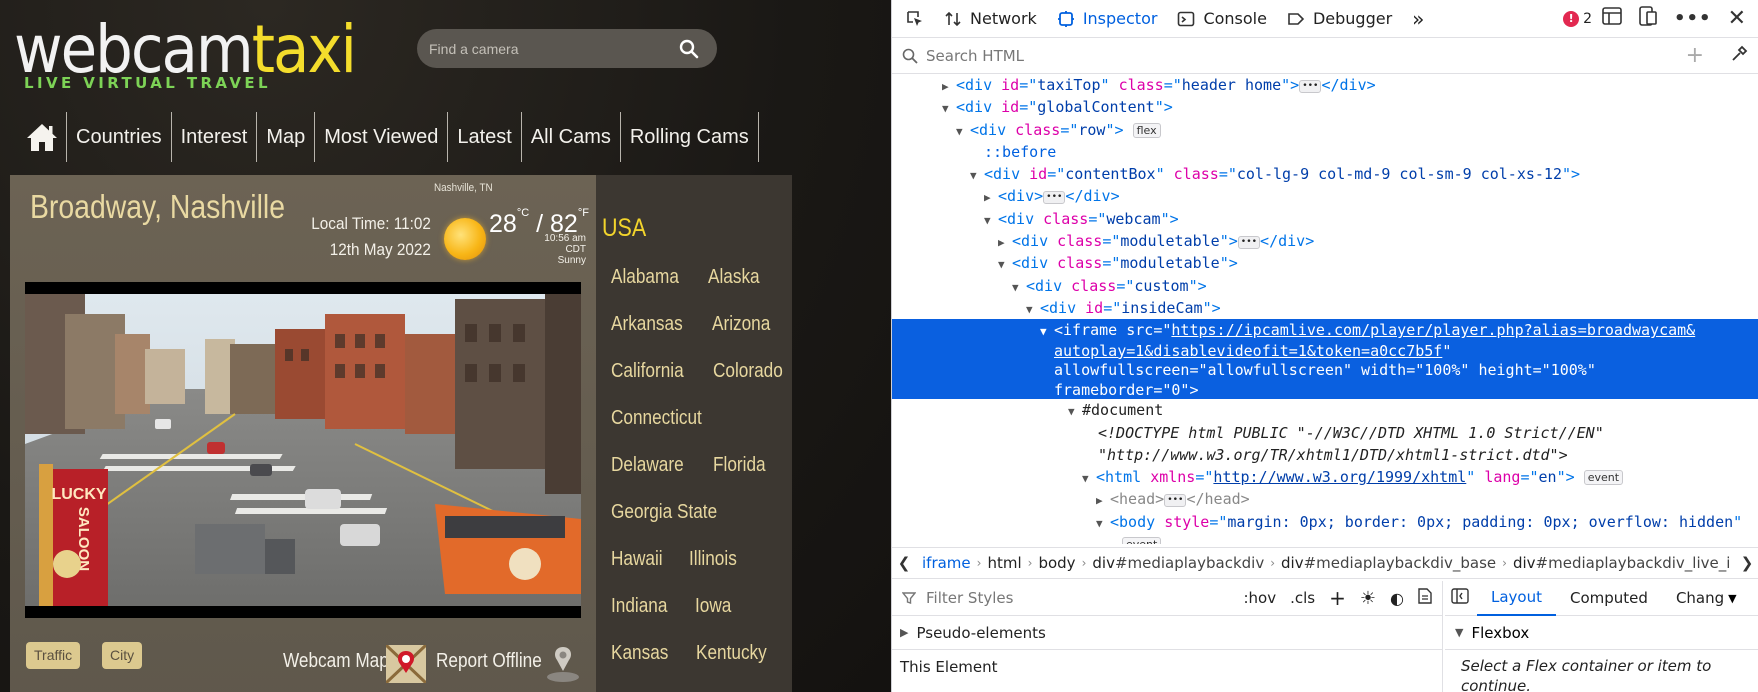  Describe the element at coordinates (990, 19) in the screenshot. I see `tab-network: Network` at that location.